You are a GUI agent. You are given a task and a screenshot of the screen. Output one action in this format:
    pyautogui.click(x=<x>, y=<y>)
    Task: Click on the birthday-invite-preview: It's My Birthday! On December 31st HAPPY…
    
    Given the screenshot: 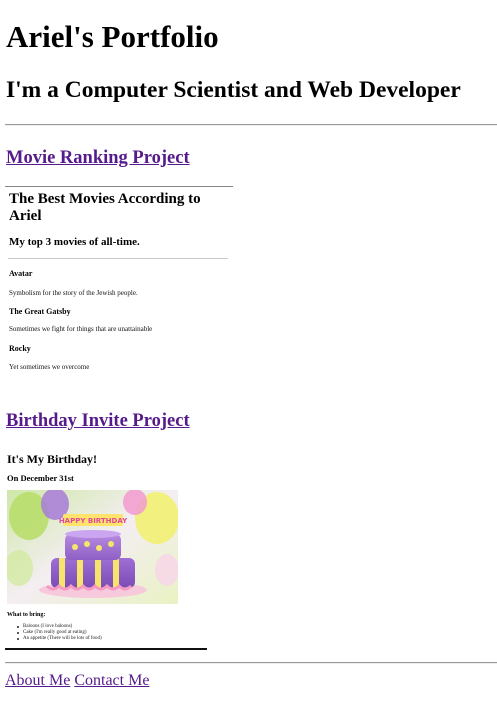 What is the action you would take?
    pyautogui.click(x=106, y=548)
    